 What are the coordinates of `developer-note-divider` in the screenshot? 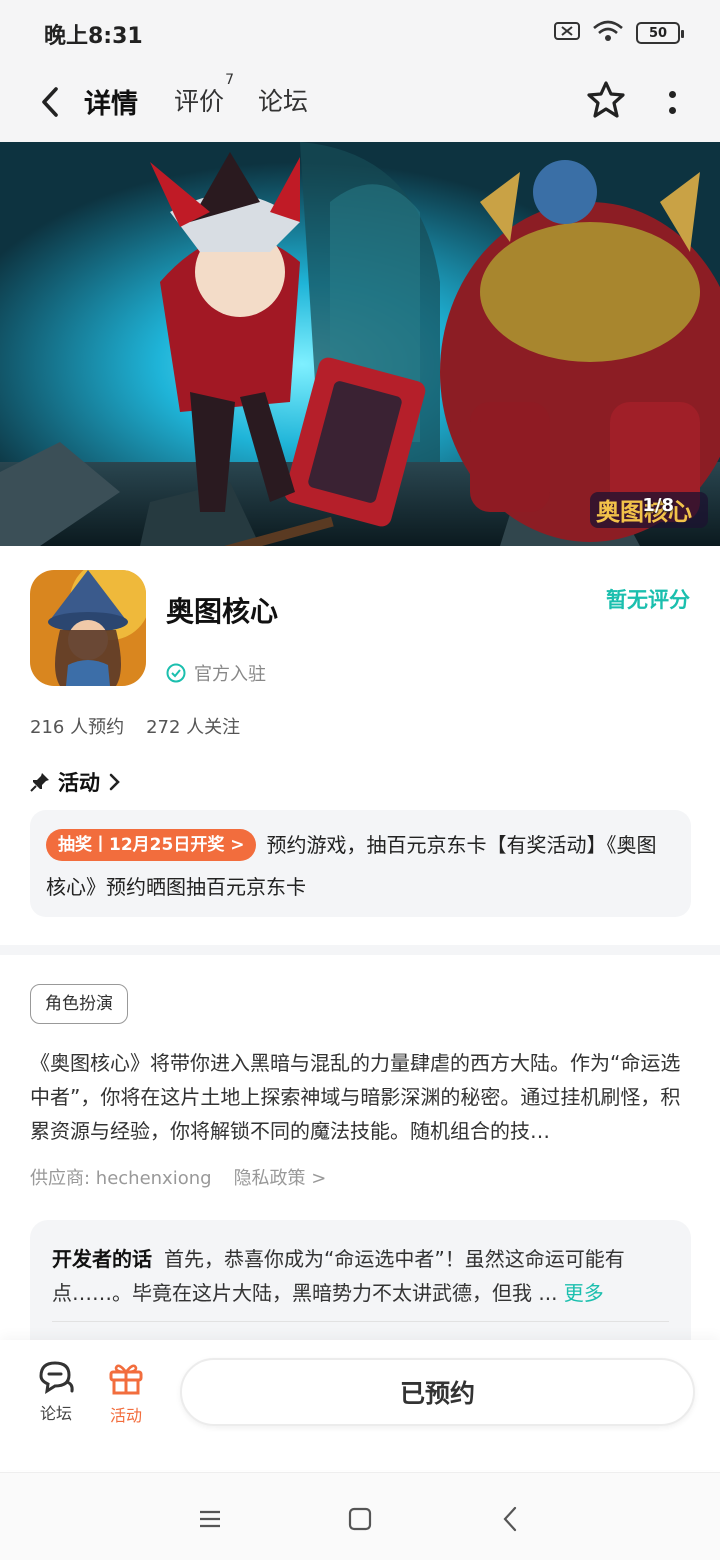 It's located at (360, 1321).